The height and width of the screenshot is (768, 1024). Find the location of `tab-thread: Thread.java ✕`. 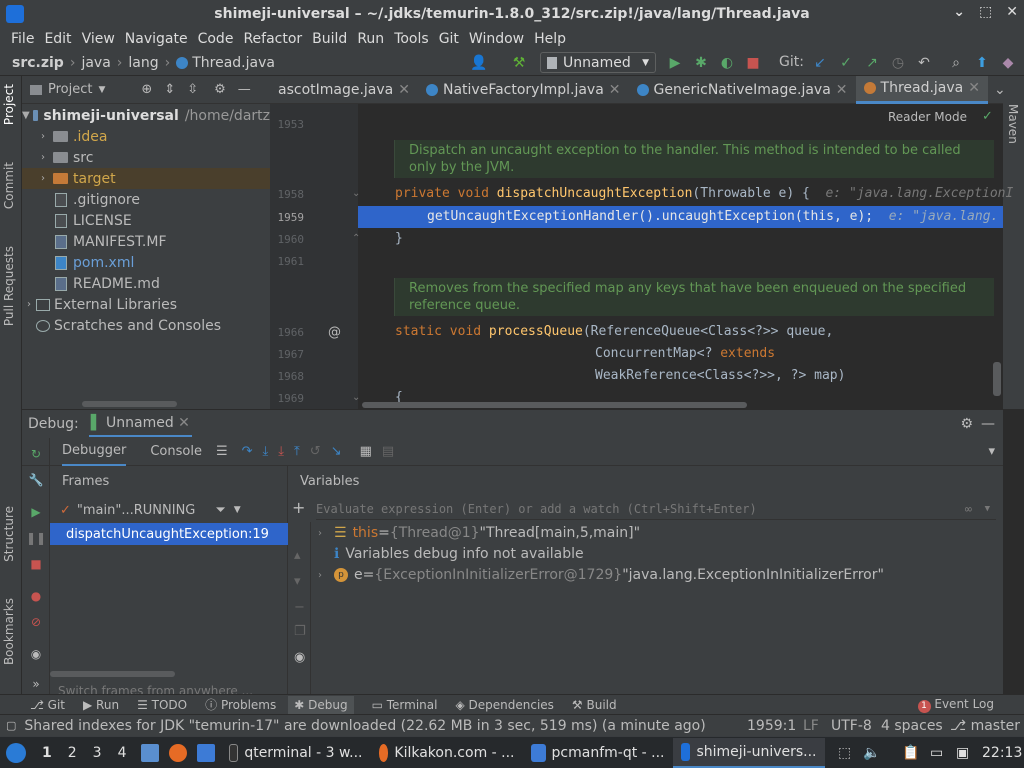

tab-thread: Thread.java ✕ is located at coordinates (921, 89).